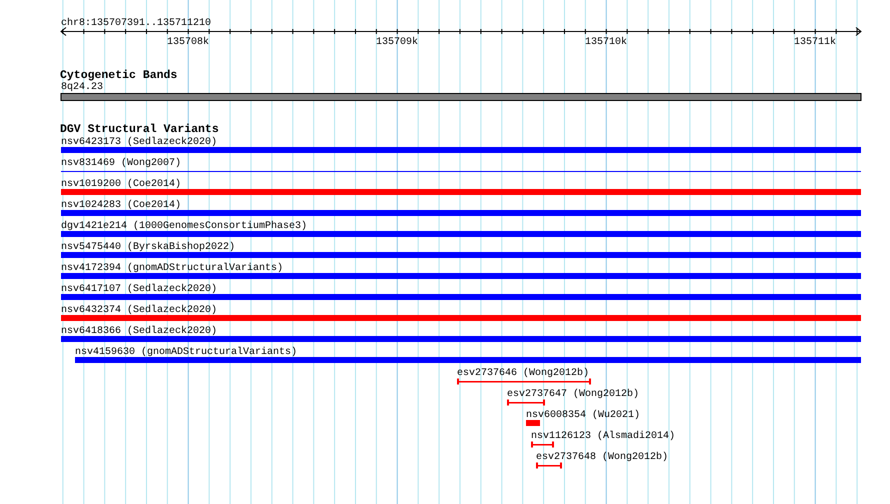 The image size is (890, 504). What do you see at coordinates (188, 42) in the screenshot?
I see `tick-label: 135708k` at bounding box center [188, 42].